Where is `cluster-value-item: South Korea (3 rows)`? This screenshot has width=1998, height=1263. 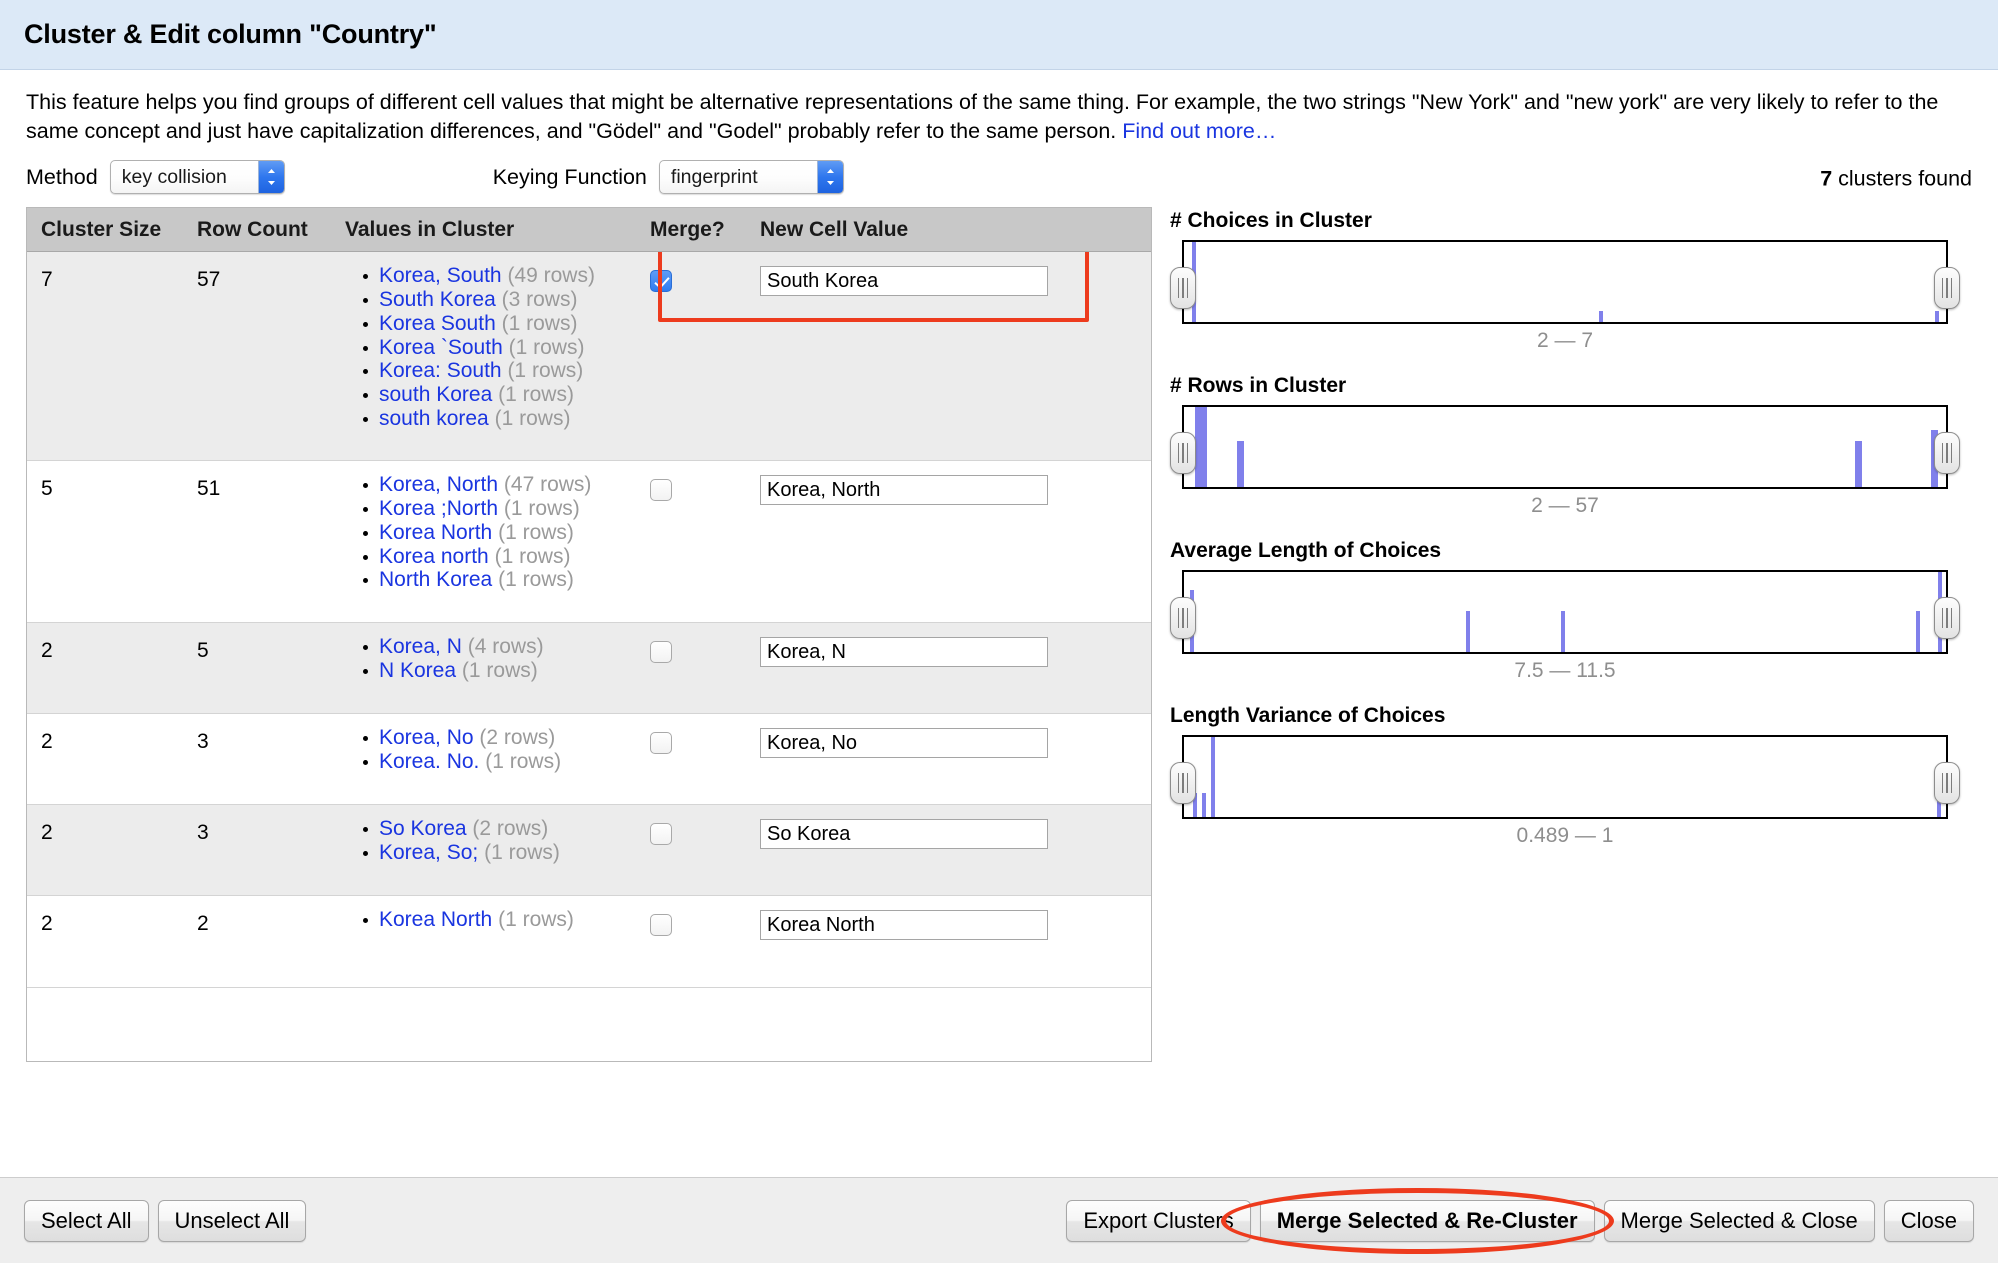
cluster-value-item: South Korea (3 rows) is located at coordinates (506, 300).